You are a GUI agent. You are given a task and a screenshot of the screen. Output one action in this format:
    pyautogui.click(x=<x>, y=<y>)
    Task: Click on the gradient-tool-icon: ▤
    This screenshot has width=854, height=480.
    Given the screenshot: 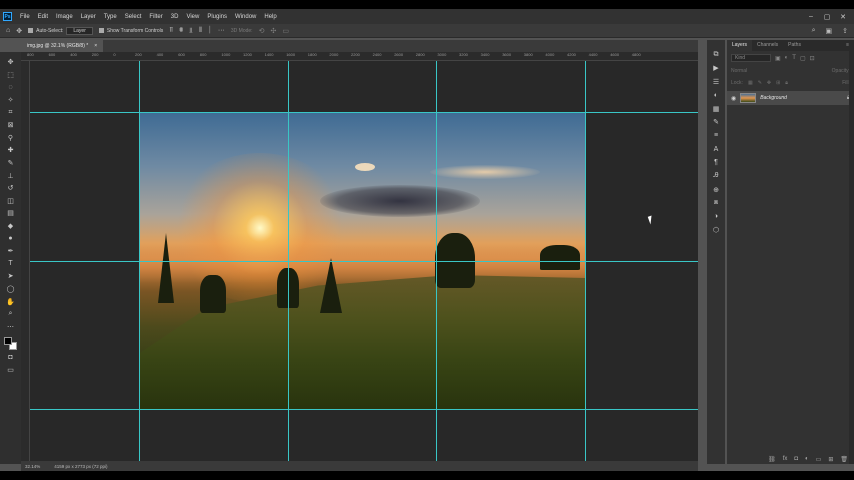 What is the action you would take?
    pyautogui.click(x=10, y=213)
    